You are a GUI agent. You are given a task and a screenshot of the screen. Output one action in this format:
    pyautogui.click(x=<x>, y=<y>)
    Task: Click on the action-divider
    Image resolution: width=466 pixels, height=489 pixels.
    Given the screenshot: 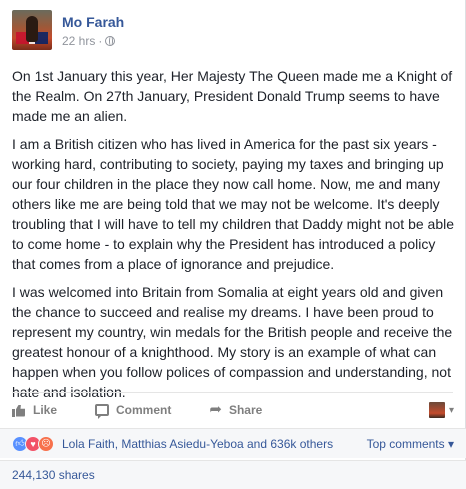 What is the action you would take?
    pyautogui.click(x=232, y=392)
    